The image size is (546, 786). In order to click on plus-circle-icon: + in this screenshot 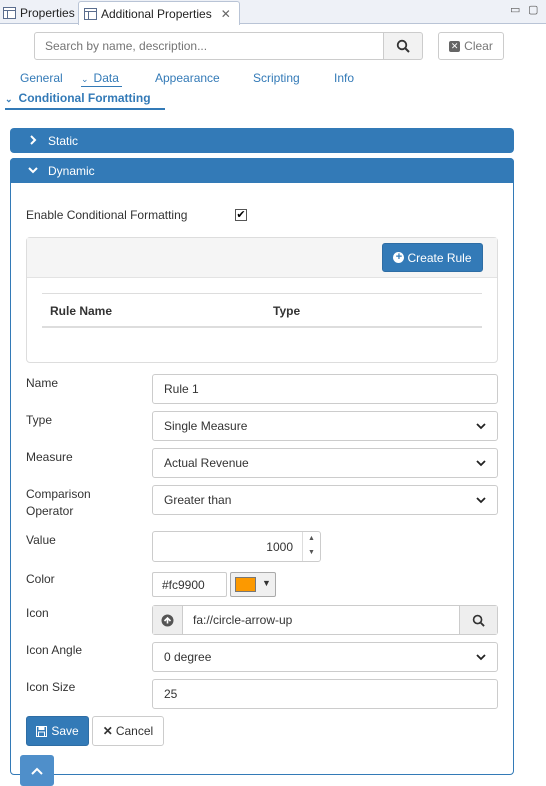, I will do `click(399, 257)`.